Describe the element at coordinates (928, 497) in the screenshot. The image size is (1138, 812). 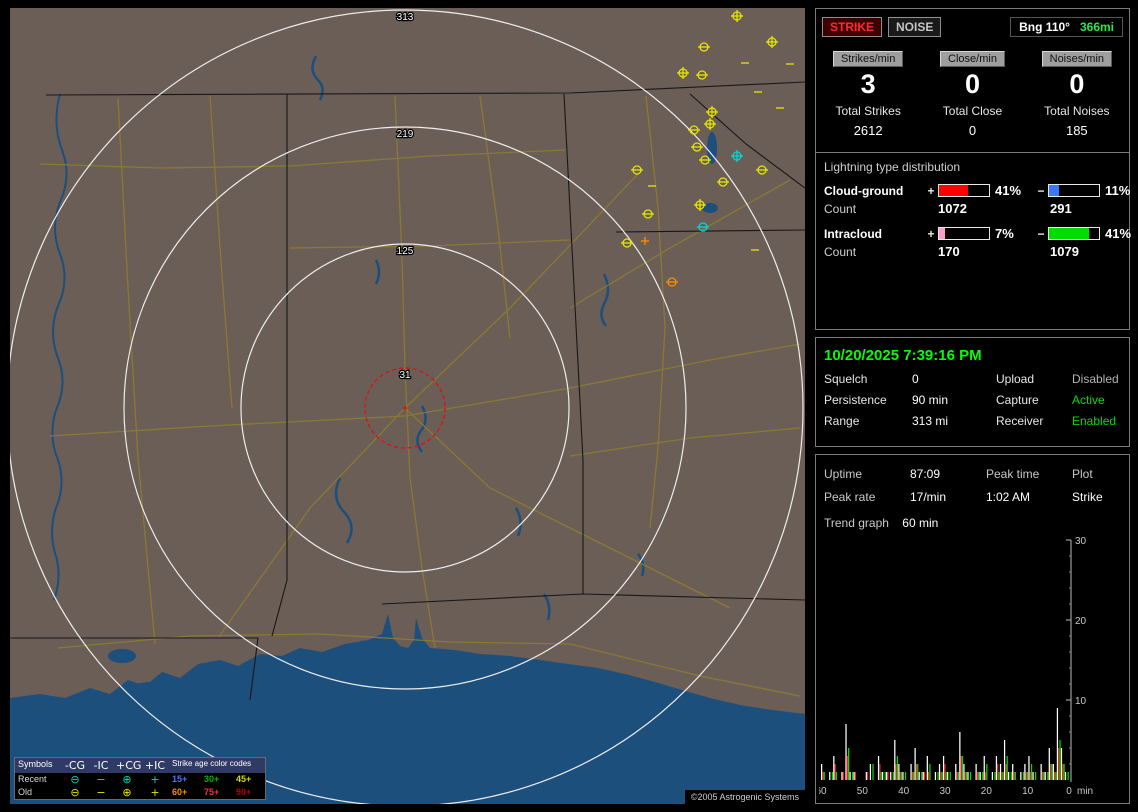
I see `peak-rate-value: 17/min` at that location.